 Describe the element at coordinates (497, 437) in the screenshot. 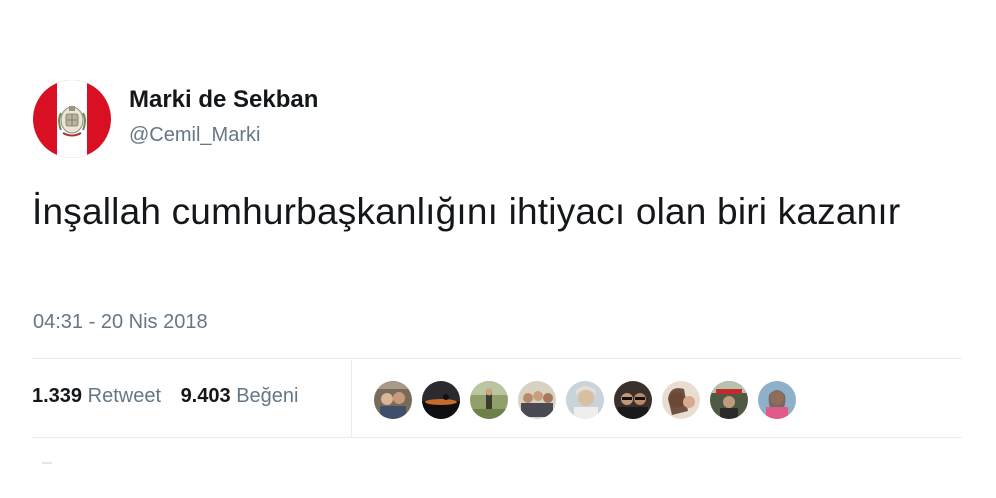

I see `stats-bottom-divider` at that location.